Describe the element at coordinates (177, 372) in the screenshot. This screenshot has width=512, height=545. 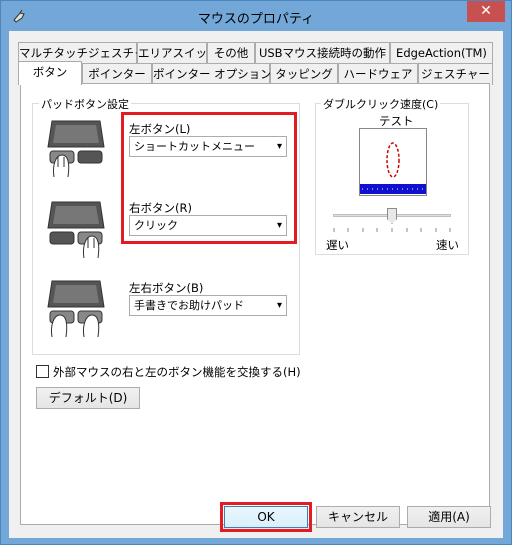
I see `swap-buttons-label: 外部マウスの右と左のボタン機能を交換する(H)` at that location.